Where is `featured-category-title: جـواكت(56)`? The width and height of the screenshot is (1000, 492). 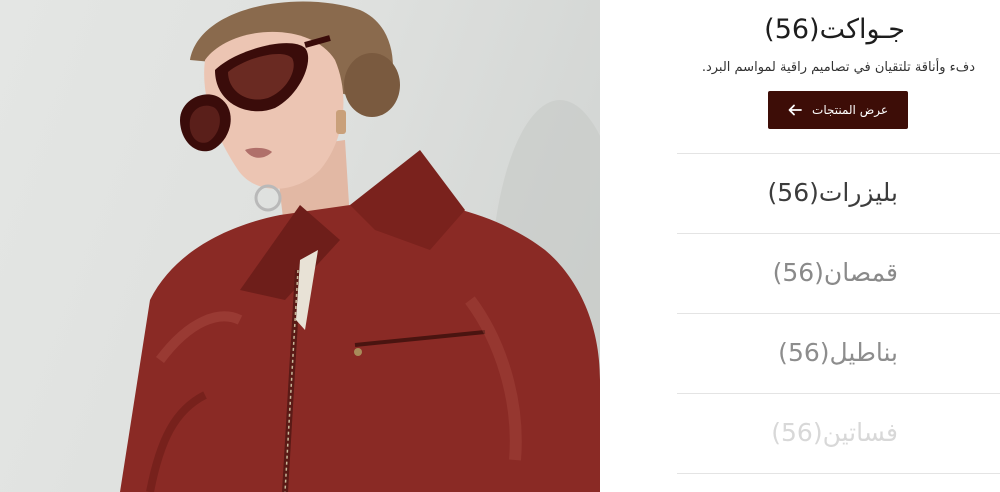
featured-category-title: جـواكت(56) is located at coordinates (834, 29).